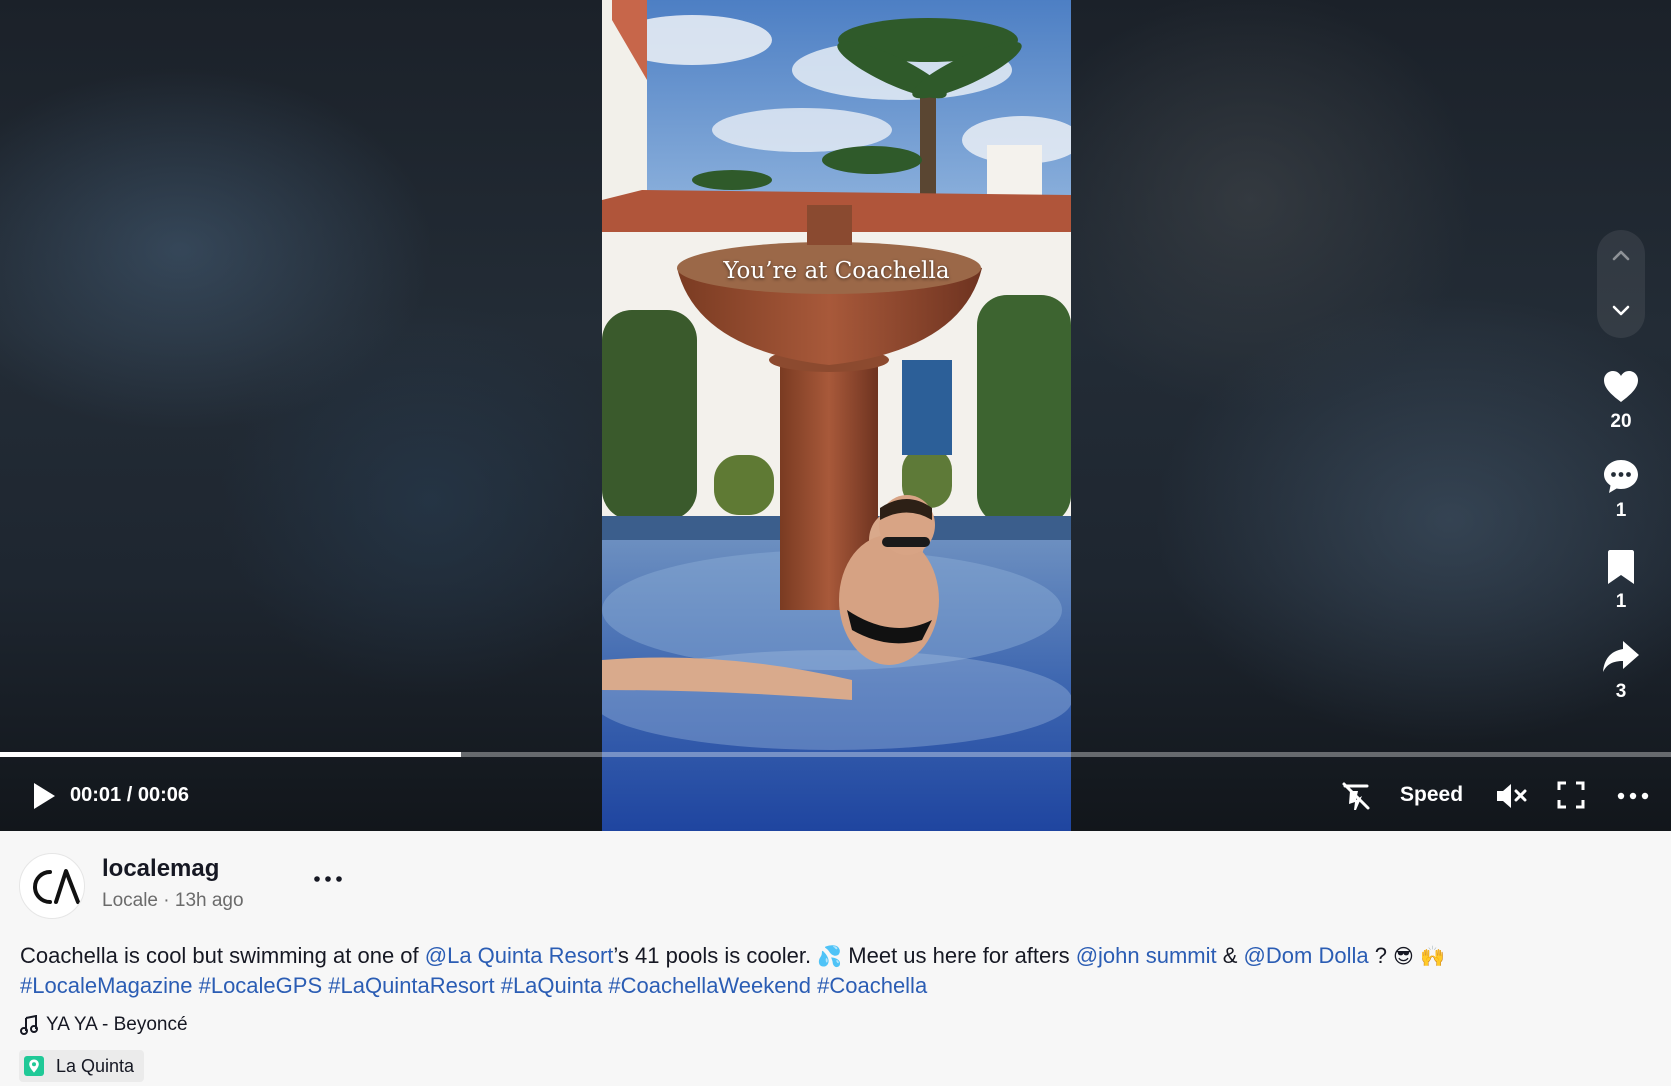 The height and width of the screenshot is (1086, 1671). I want to click on location-chip: La Quinta, so click(82, 1066).